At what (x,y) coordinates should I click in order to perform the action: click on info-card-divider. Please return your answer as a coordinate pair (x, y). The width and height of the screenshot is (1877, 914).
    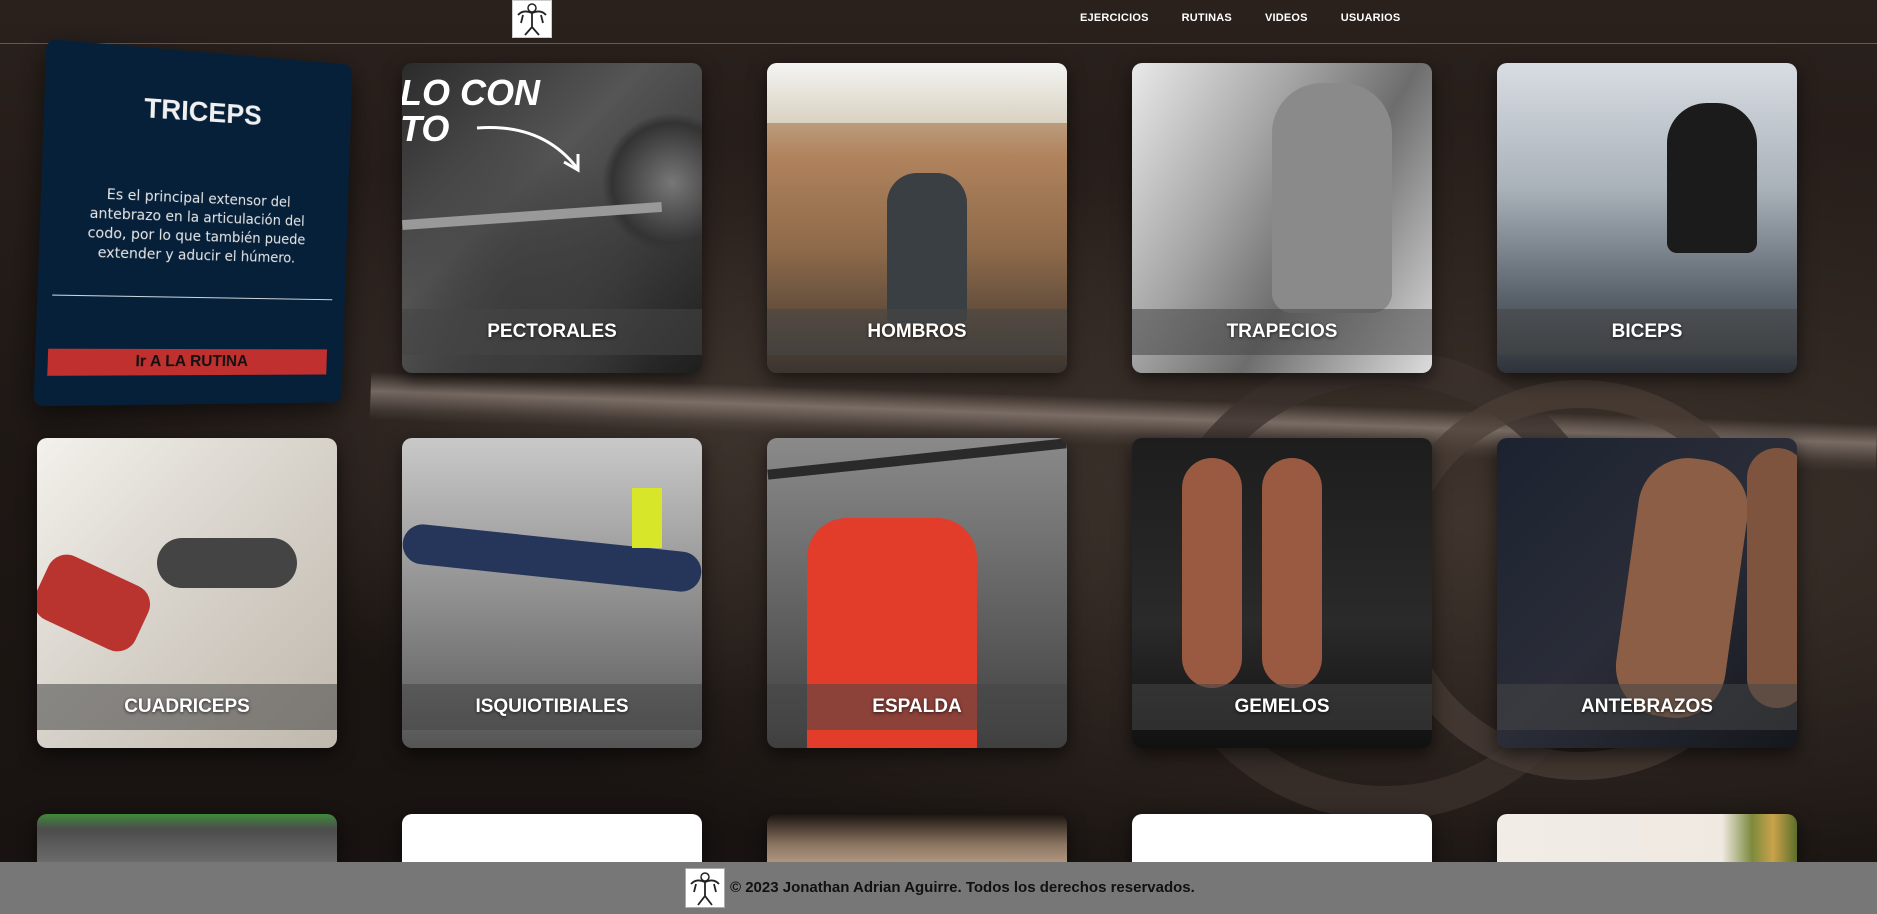
    Looking at the image, I should click on (192, 298).